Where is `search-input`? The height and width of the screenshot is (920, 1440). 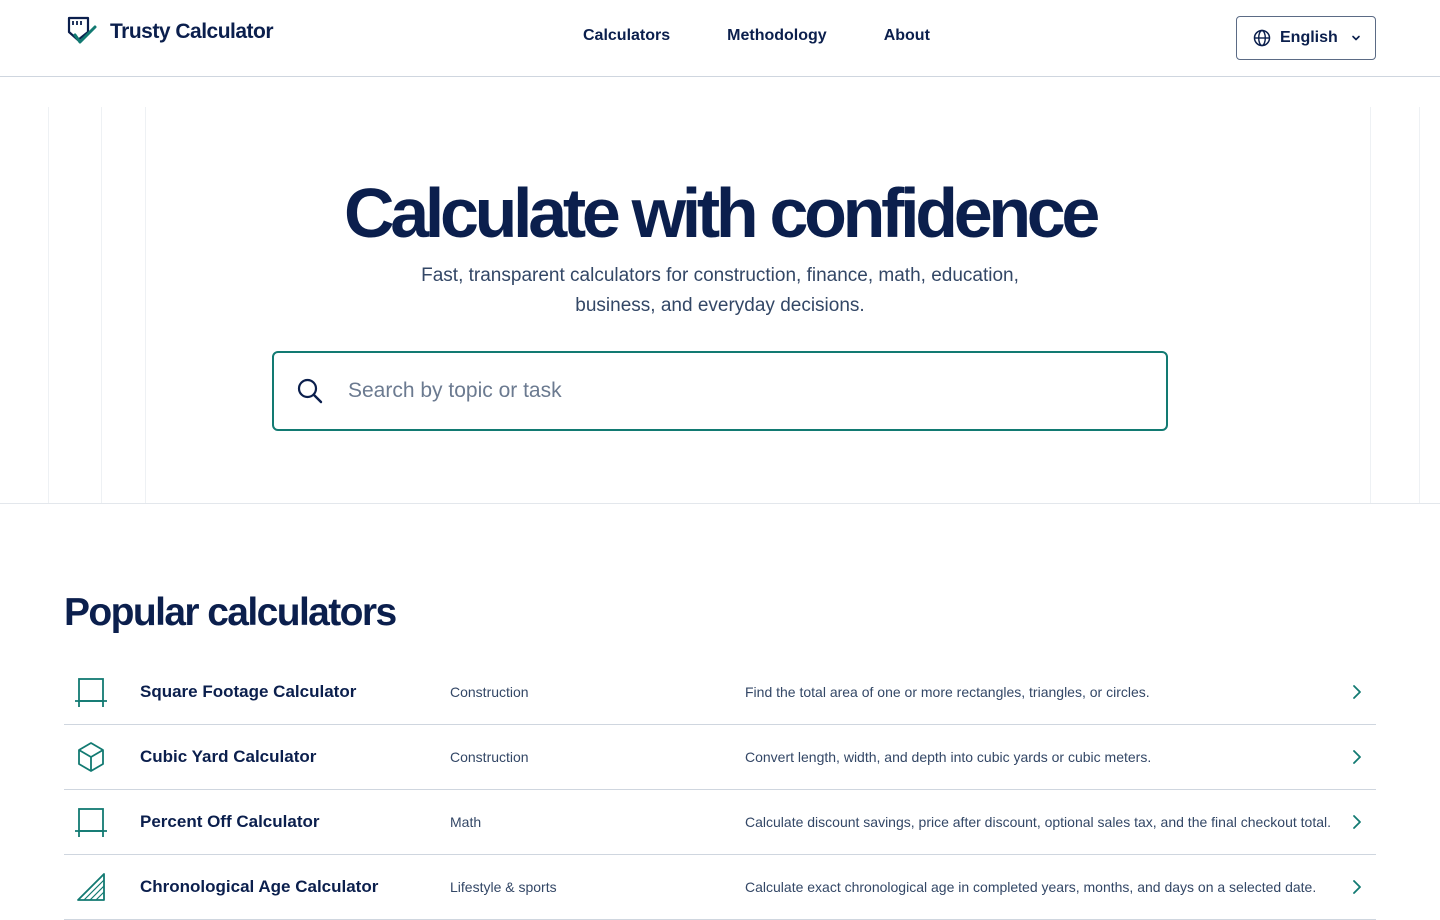 search-input is located at coordinates (738, 391).